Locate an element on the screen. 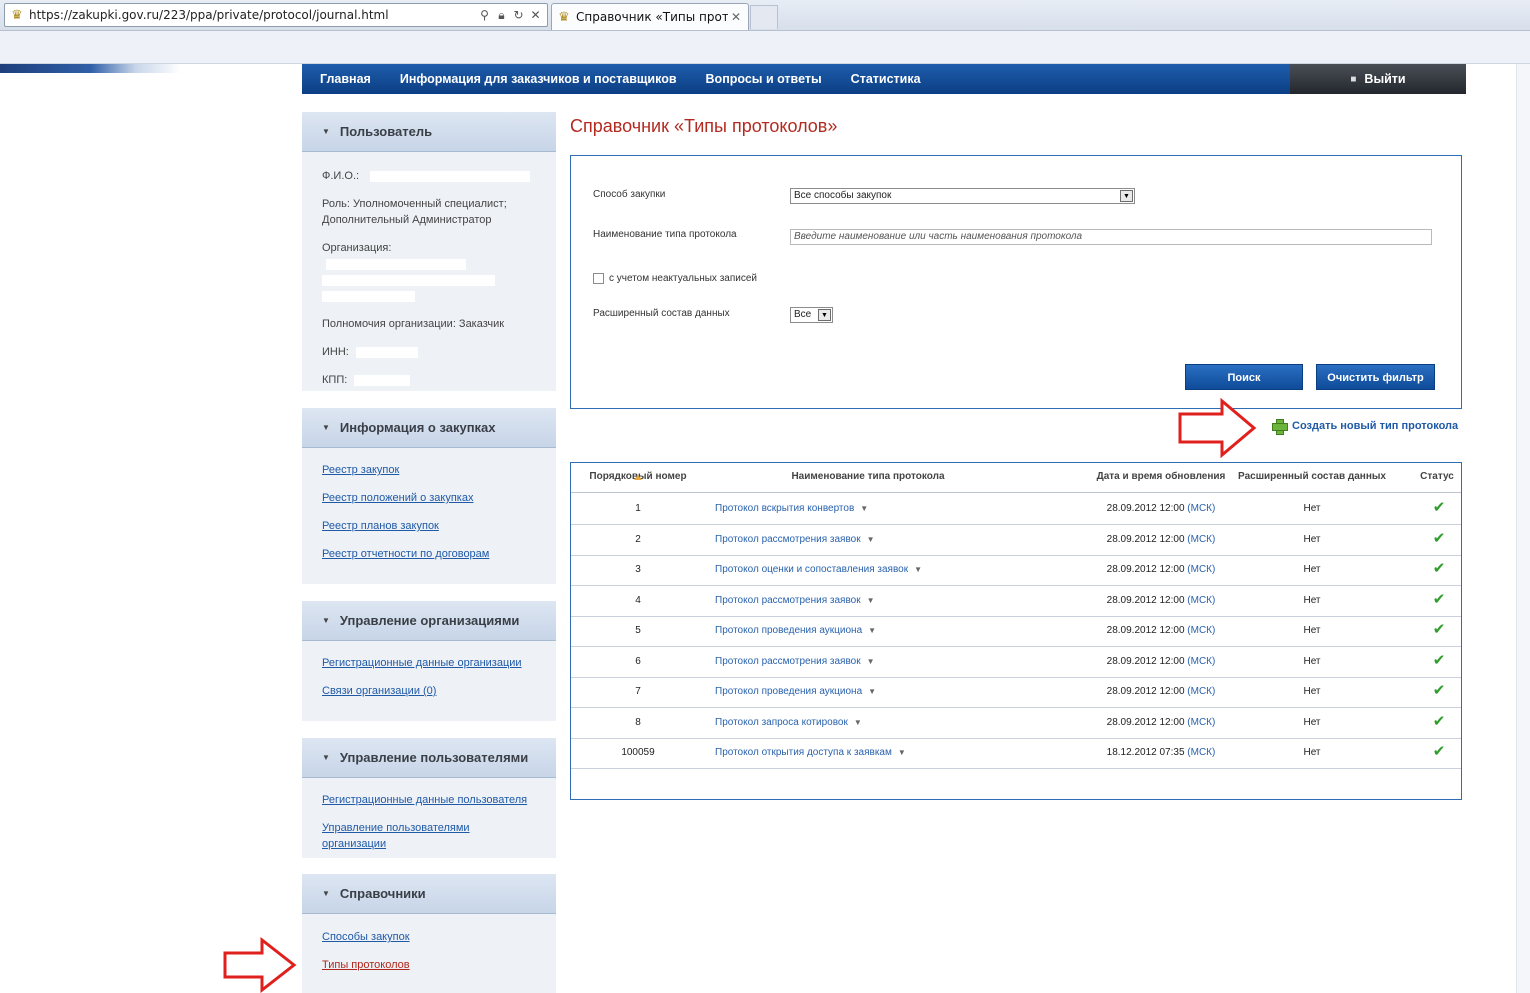 This screenshot has width=1530, height=993. link-purchase-methods: Способы закупок is located at coordinates (429, 937).